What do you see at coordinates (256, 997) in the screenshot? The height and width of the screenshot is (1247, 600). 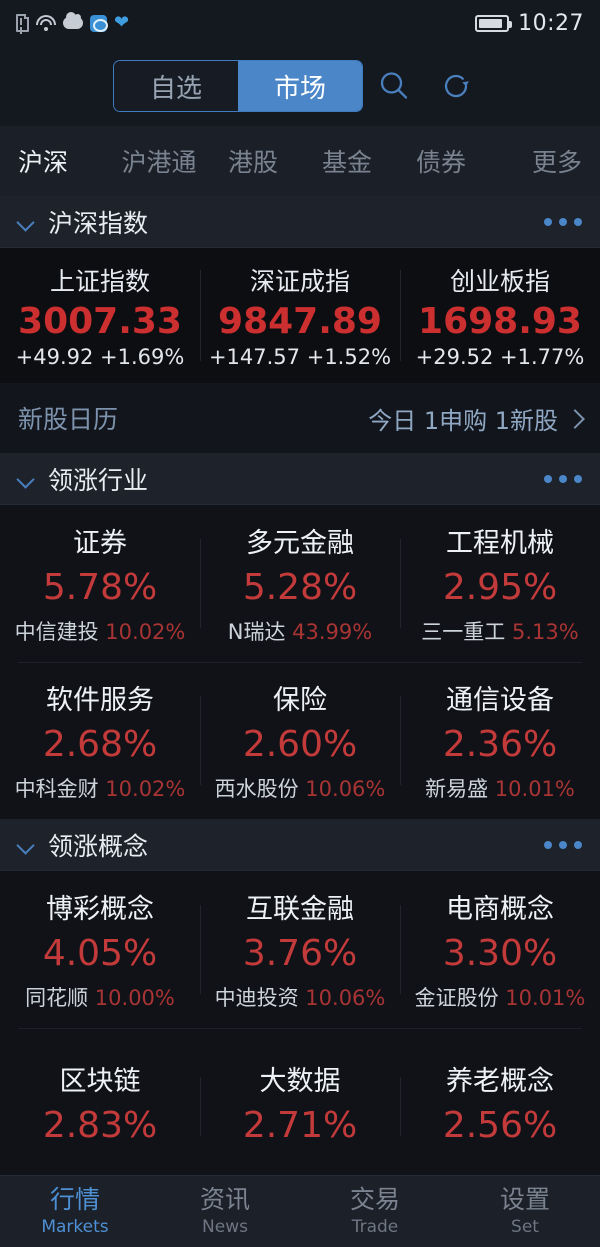 I see `lead-stock-name: 中迪投资` at bounding box center [256, 997].